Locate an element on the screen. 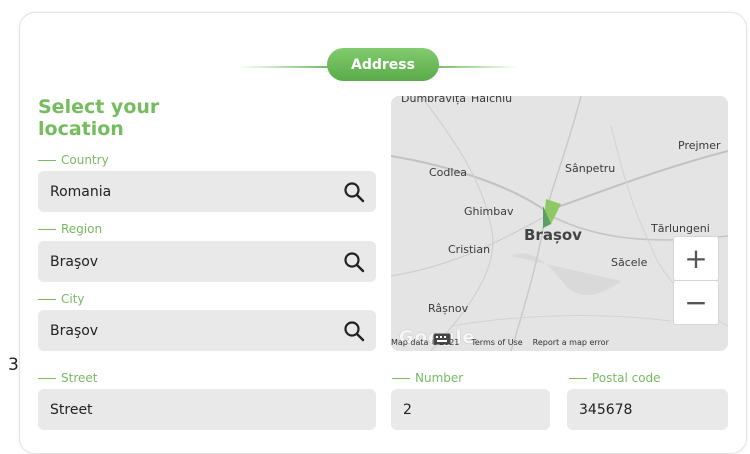  number-label: Number is located at coordinates (427, 378).